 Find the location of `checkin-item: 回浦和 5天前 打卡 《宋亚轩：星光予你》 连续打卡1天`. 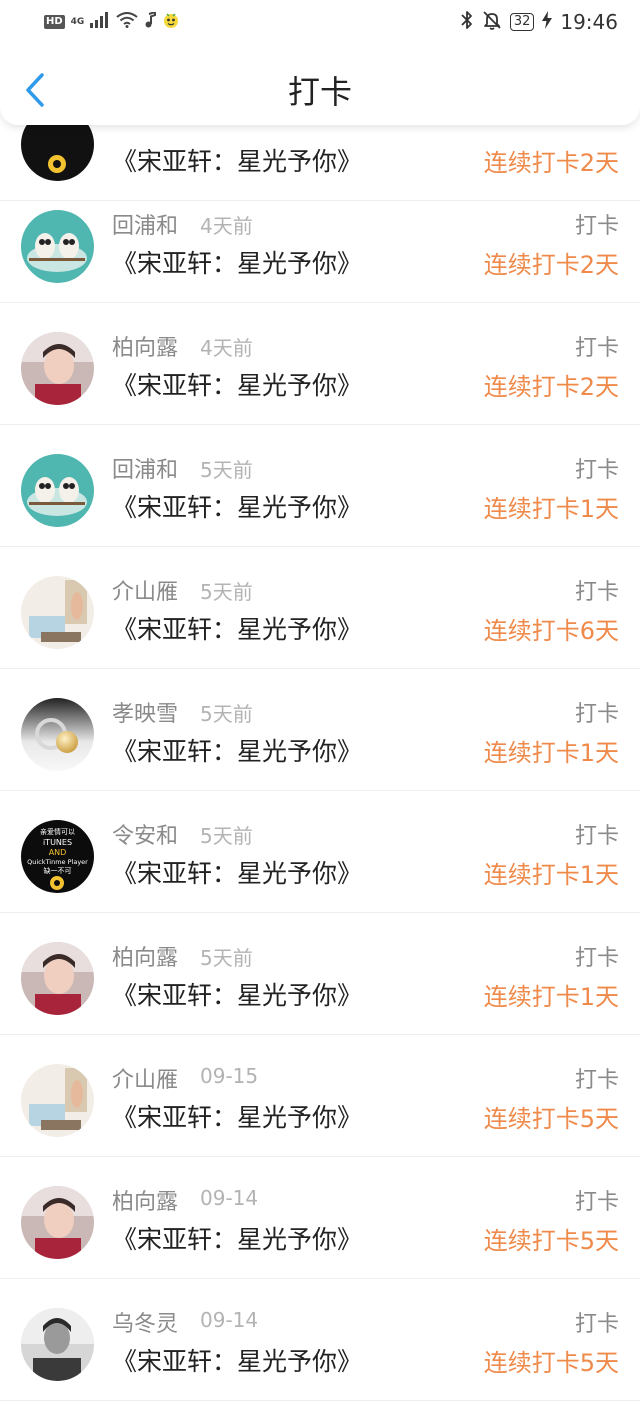

checkin-item: 回浦和 5天前 打卡 《宋亚轩：星光予你》 连续打卡1天 is located at coordinates (320, 486).